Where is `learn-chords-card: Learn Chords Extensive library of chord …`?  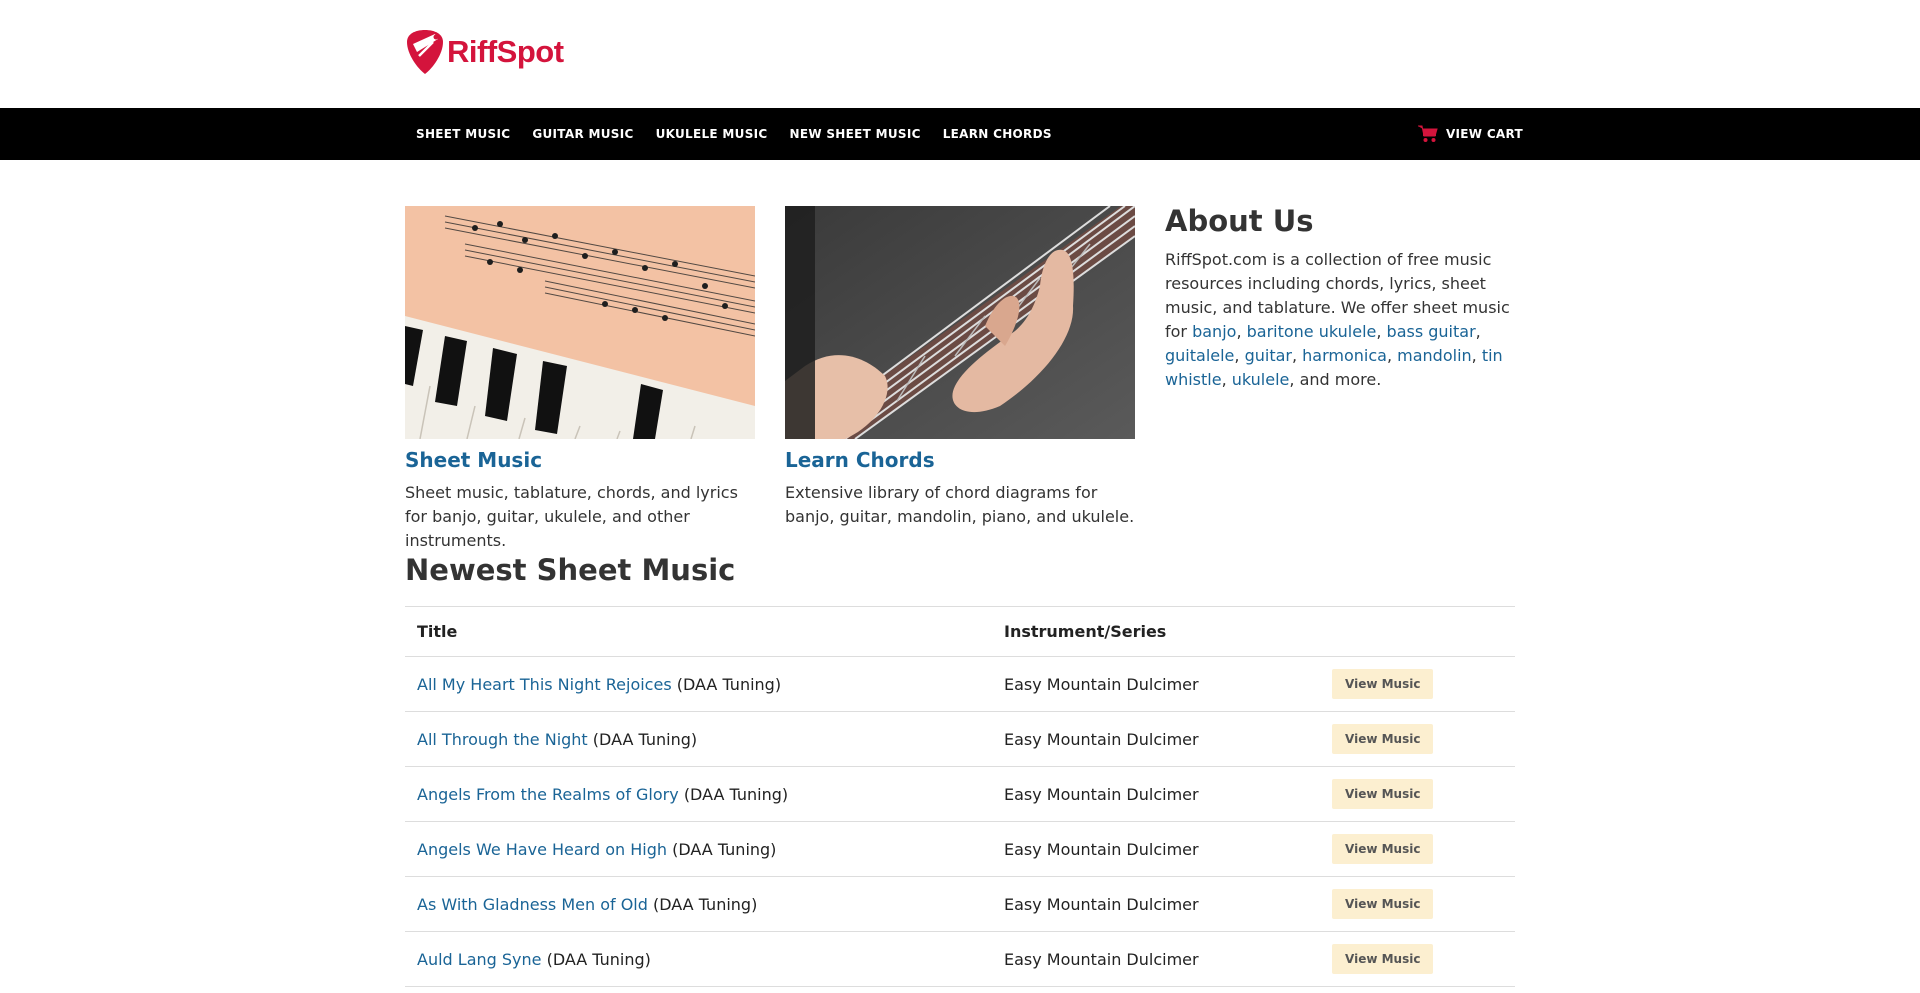 learn-chords-card: Learn Chords Extensive library of chord … is located at coordinates (960, 362).